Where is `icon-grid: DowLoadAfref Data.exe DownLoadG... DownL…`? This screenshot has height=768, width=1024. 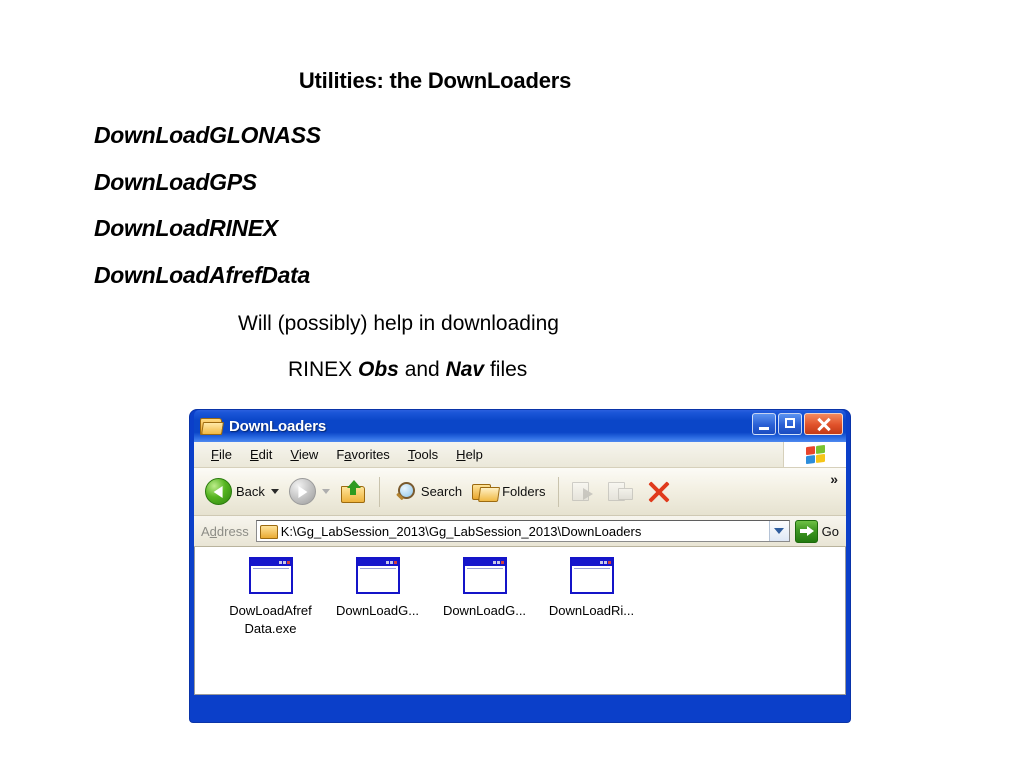 icon-grid: DowLoadAfref Data.exe DownLoadG... DownL… is located at coordinates (520, 592).